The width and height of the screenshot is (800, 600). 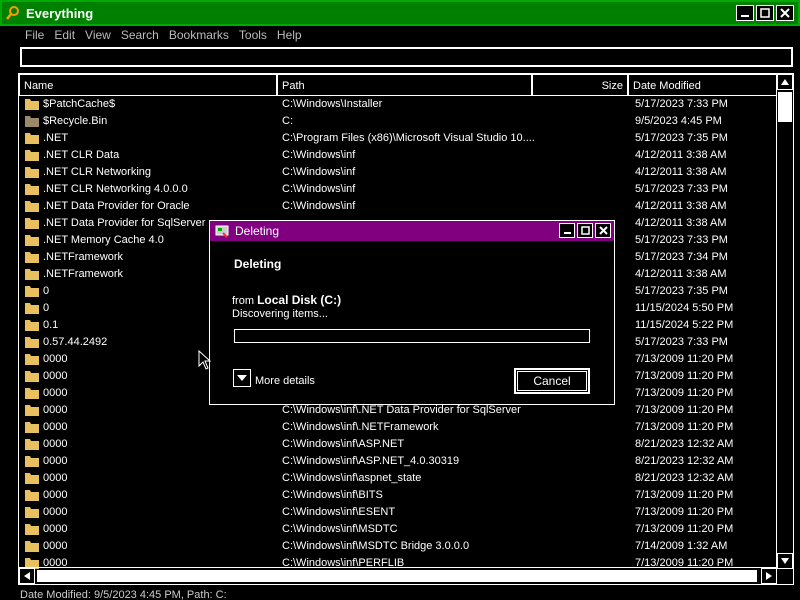 I want to click on column-name: Name, so click(x=148, y=85).